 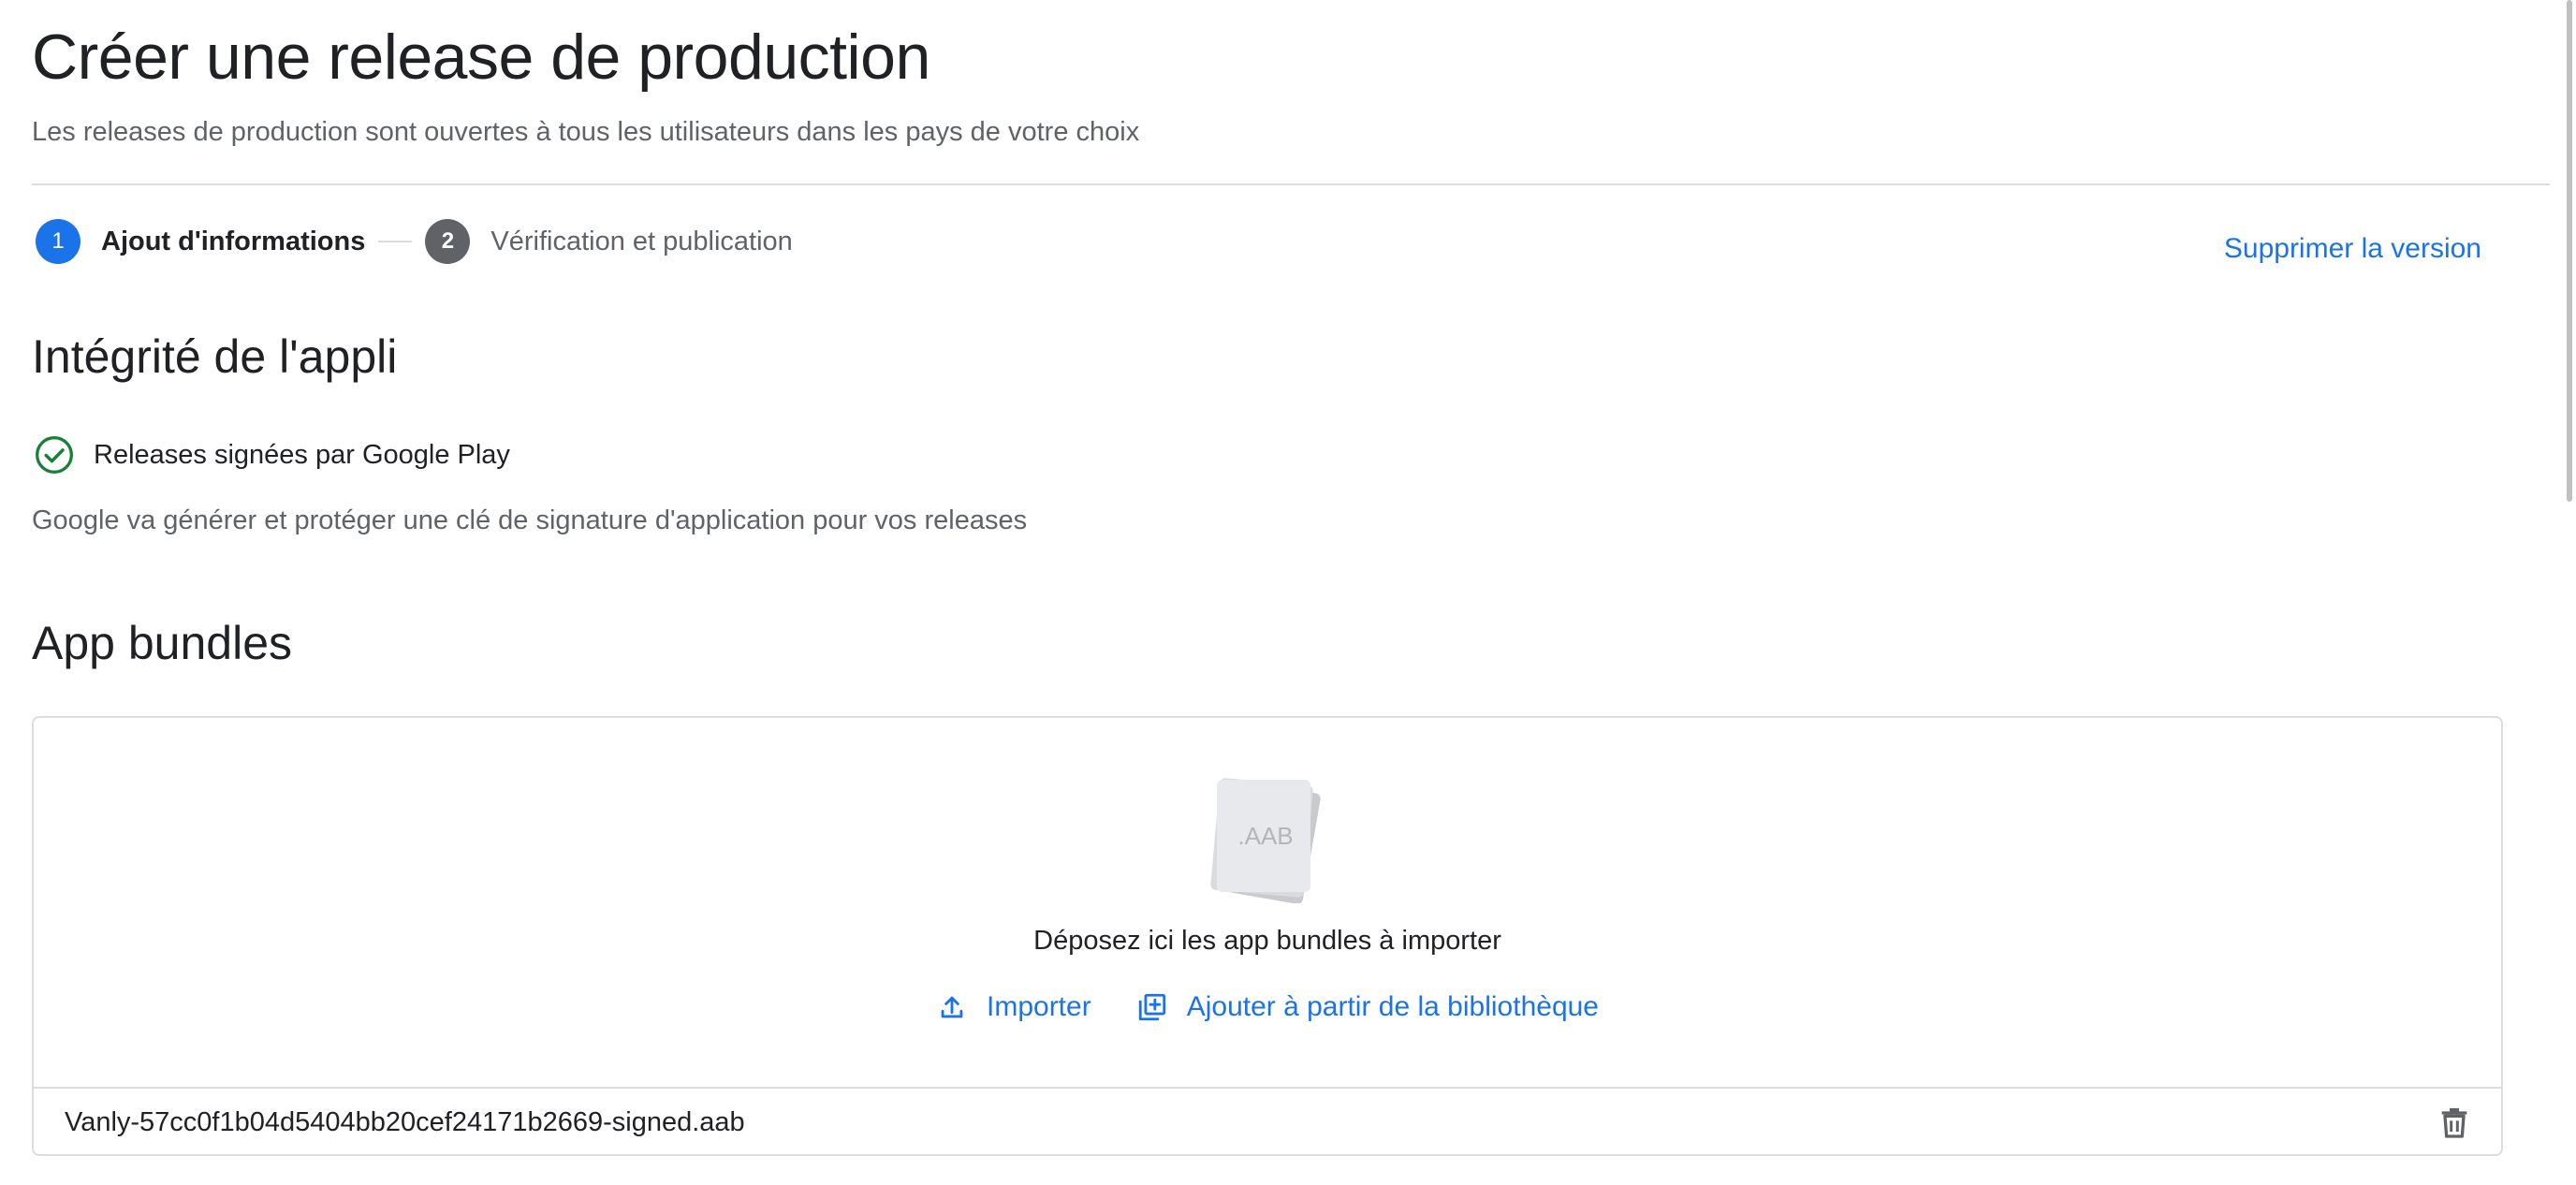 What do you see at coordinates (302, 454) in the screenshot?
I see `signing-status-label: Releases signées par Google Play` at bounding box center [302, 454].